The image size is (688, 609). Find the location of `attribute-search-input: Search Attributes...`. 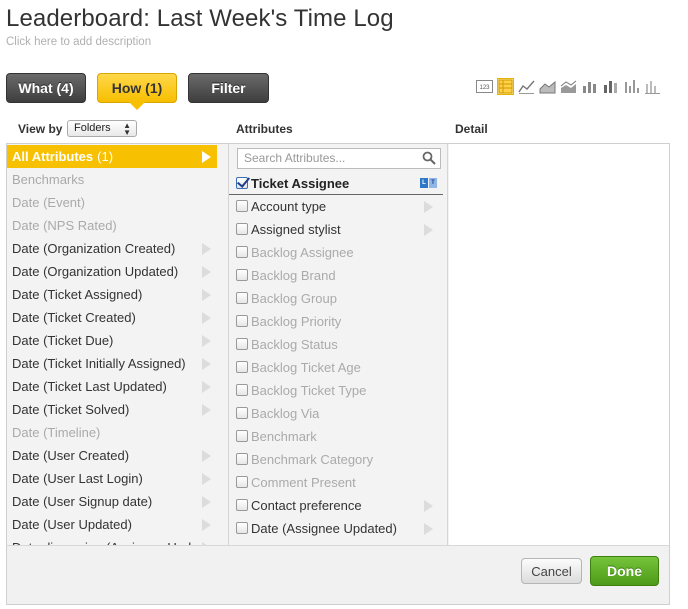

attribute-search-input: Search Attributes... is located at coordinates (339, 158).